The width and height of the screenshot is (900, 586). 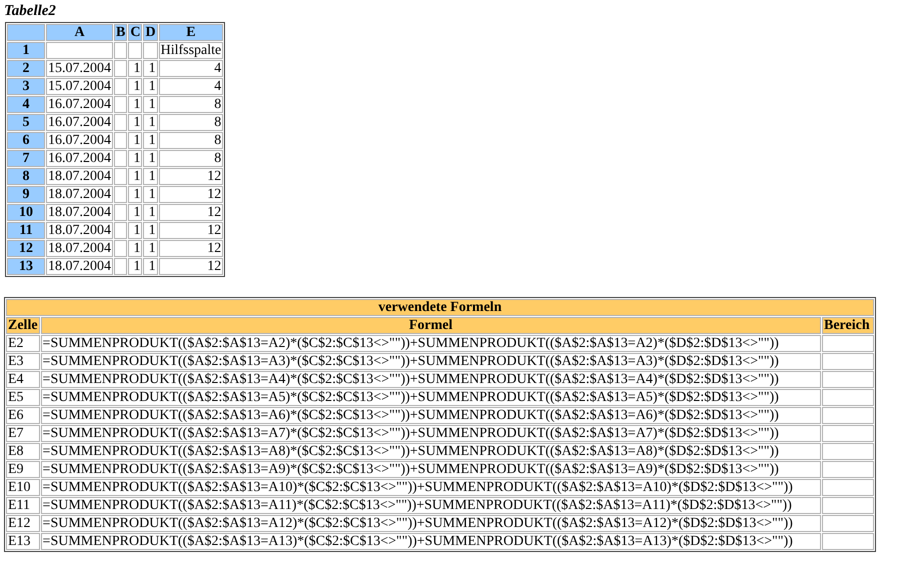 What do you see at coordinates (135, 32) in the screenshot?
I see `column-header: C` at bounding box center [135, 32].